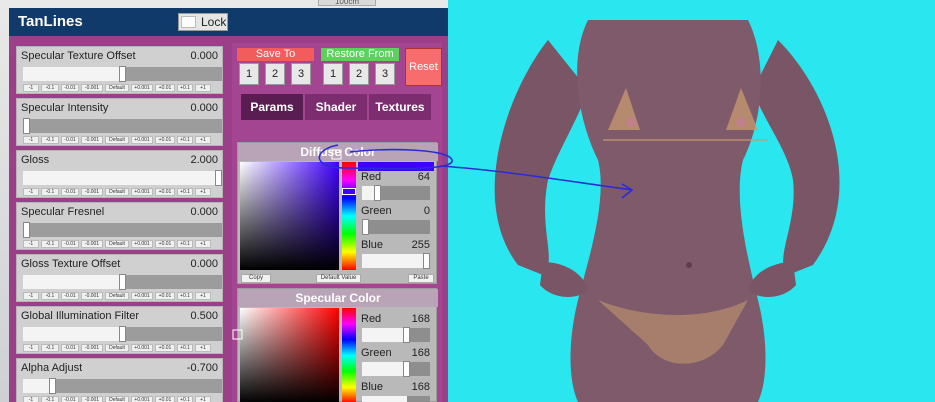  Describe the element at coordinates (396, 335) in the screenshot. I see `specular-red-slider` at that location.